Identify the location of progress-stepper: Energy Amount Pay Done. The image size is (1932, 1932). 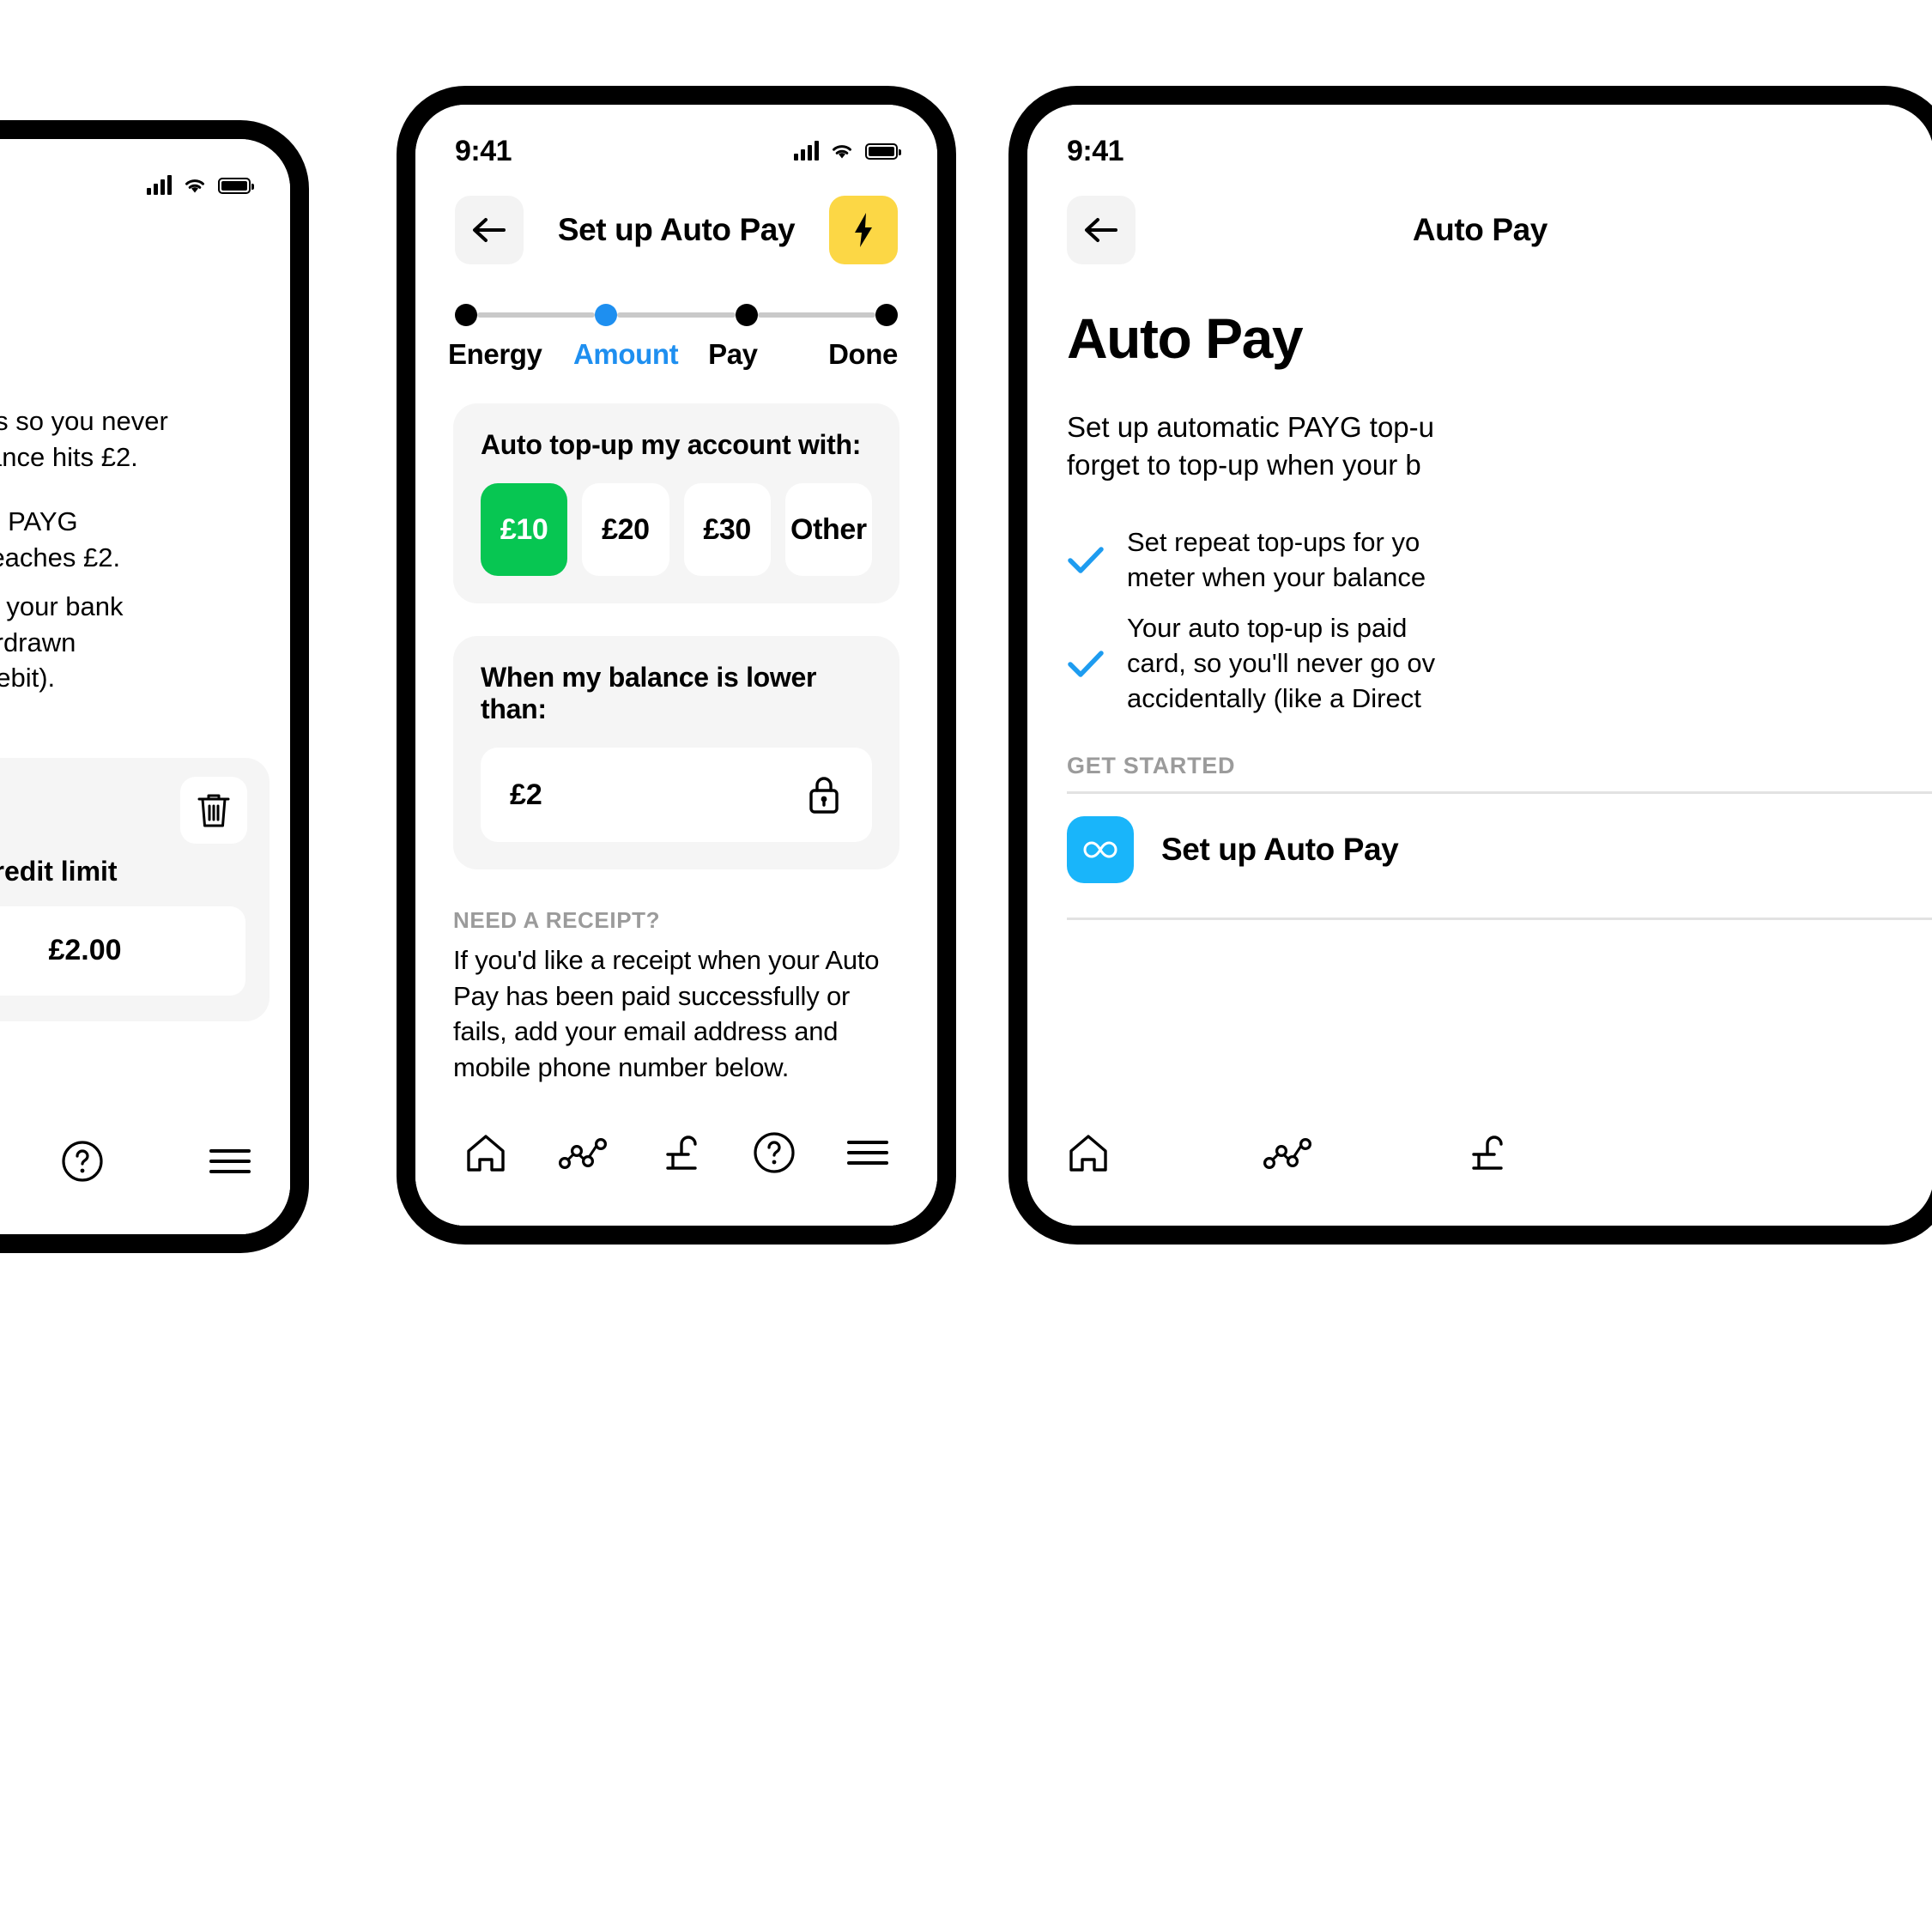
(676, 319).